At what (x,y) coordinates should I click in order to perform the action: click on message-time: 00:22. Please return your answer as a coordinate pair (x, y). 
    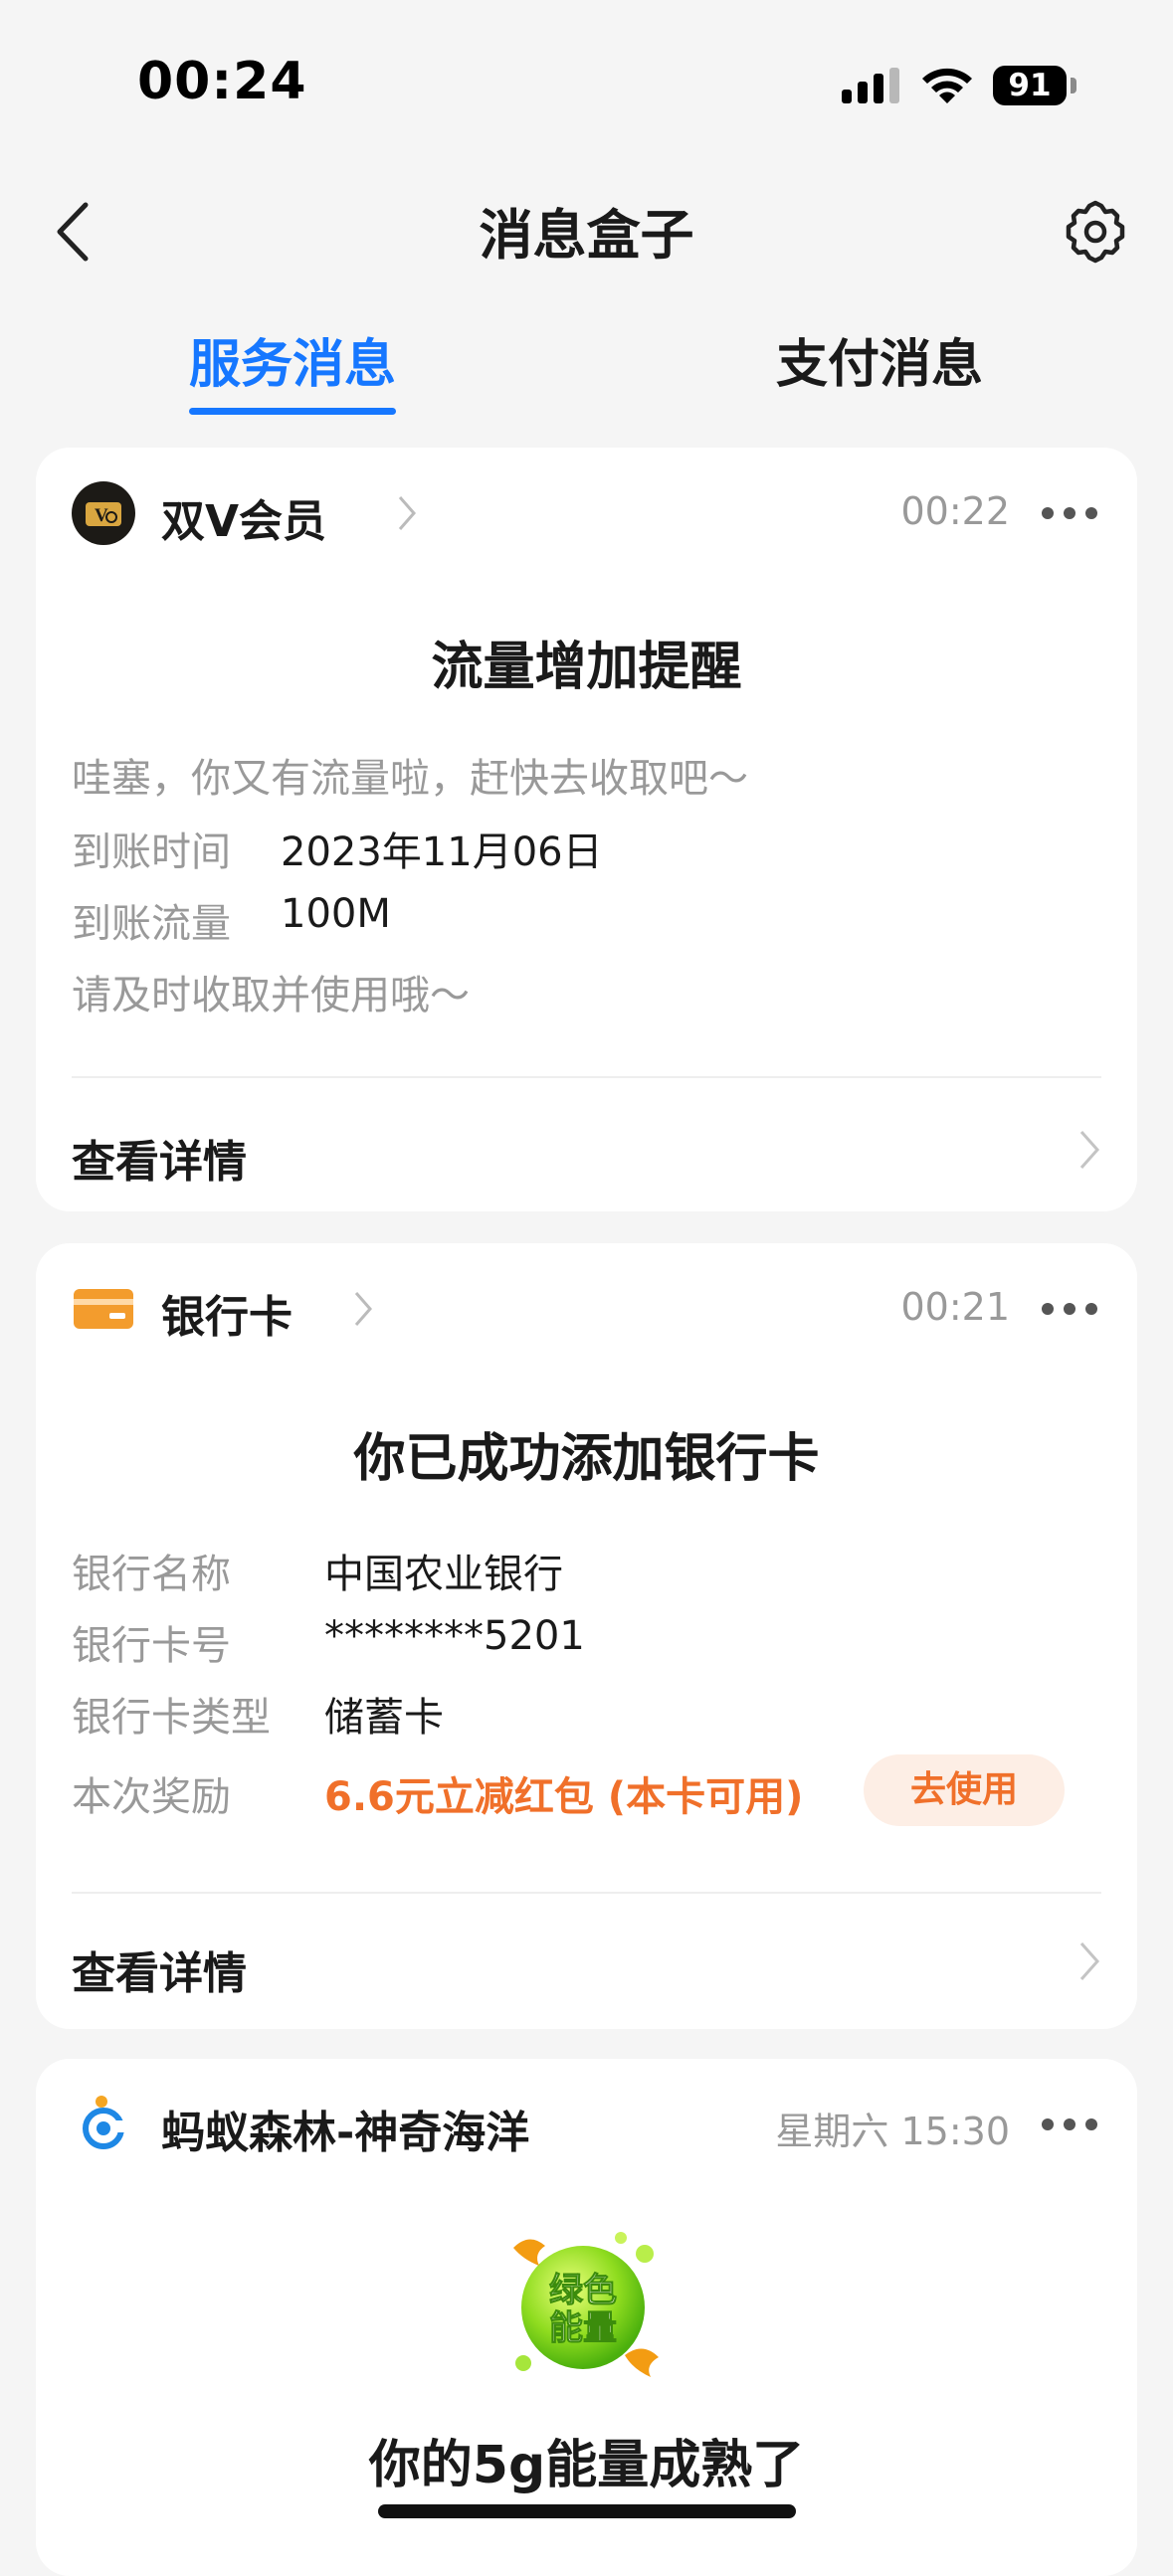
    Looking at the image, I should click on (955, 511).